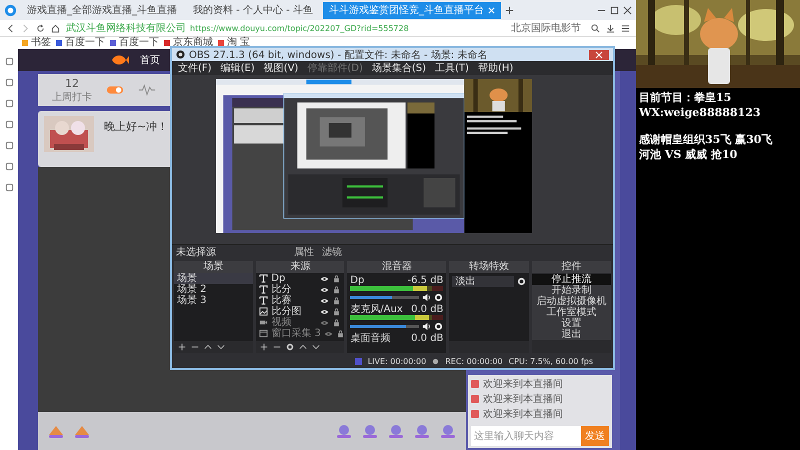 The width and height of the screenshot is (800, 450). Describe the element at coordinates (294, 311) in the screenshot. I see `source-item: 比分图` at that location.